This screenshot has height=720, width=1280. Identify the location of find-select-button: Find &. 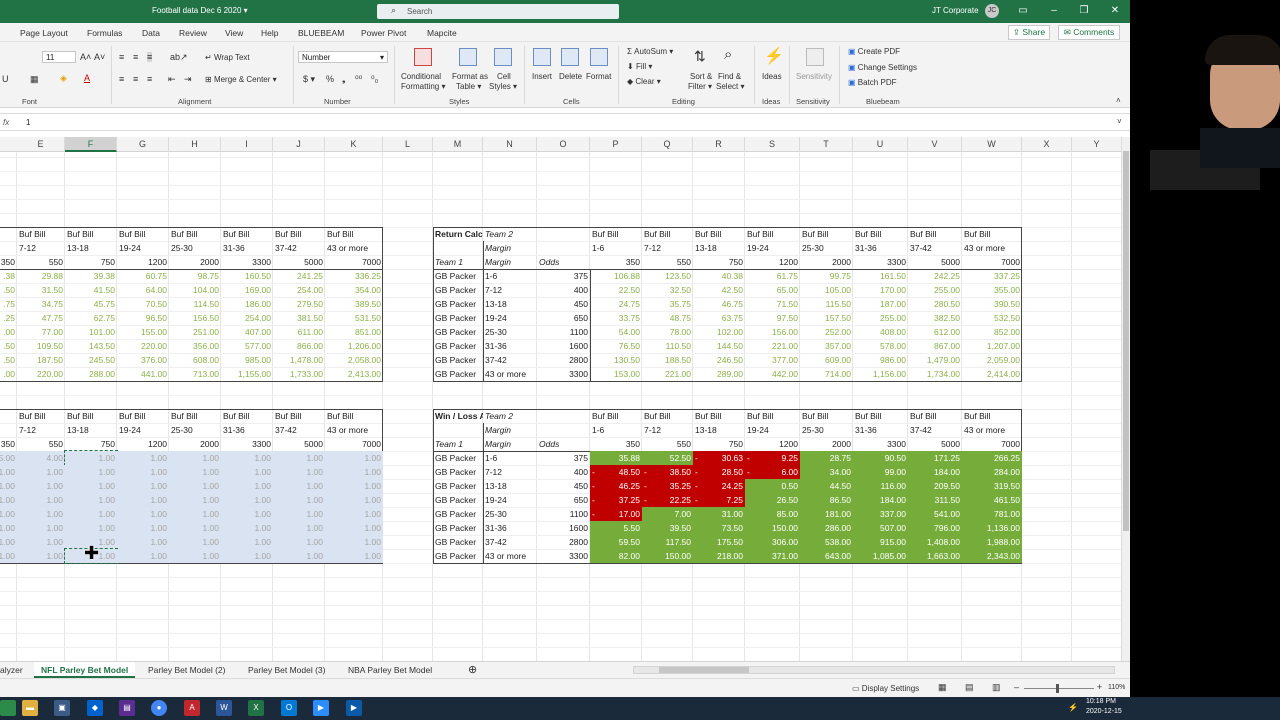
(729, 76).